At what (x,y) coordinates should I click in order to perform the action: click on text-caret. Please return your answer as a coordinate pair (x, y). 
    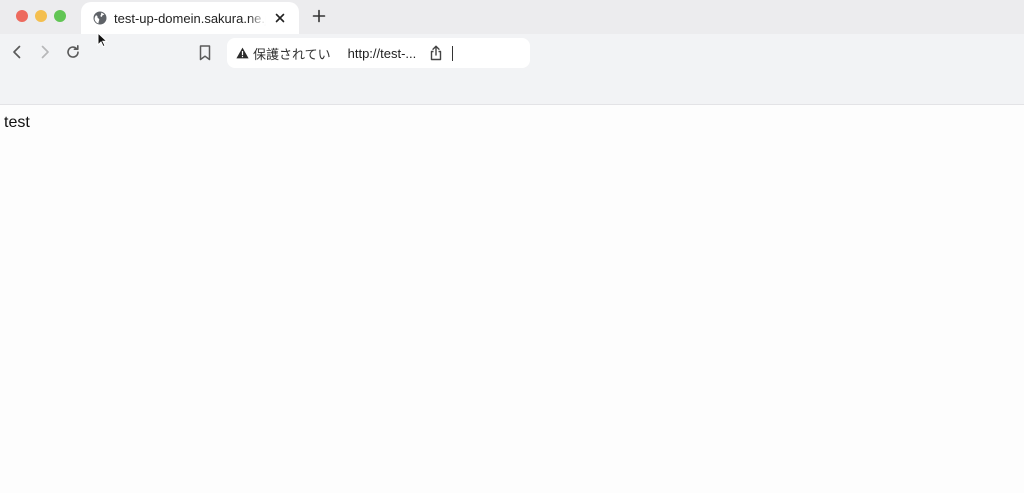
    Looking at the image, I should click on (452, 53).